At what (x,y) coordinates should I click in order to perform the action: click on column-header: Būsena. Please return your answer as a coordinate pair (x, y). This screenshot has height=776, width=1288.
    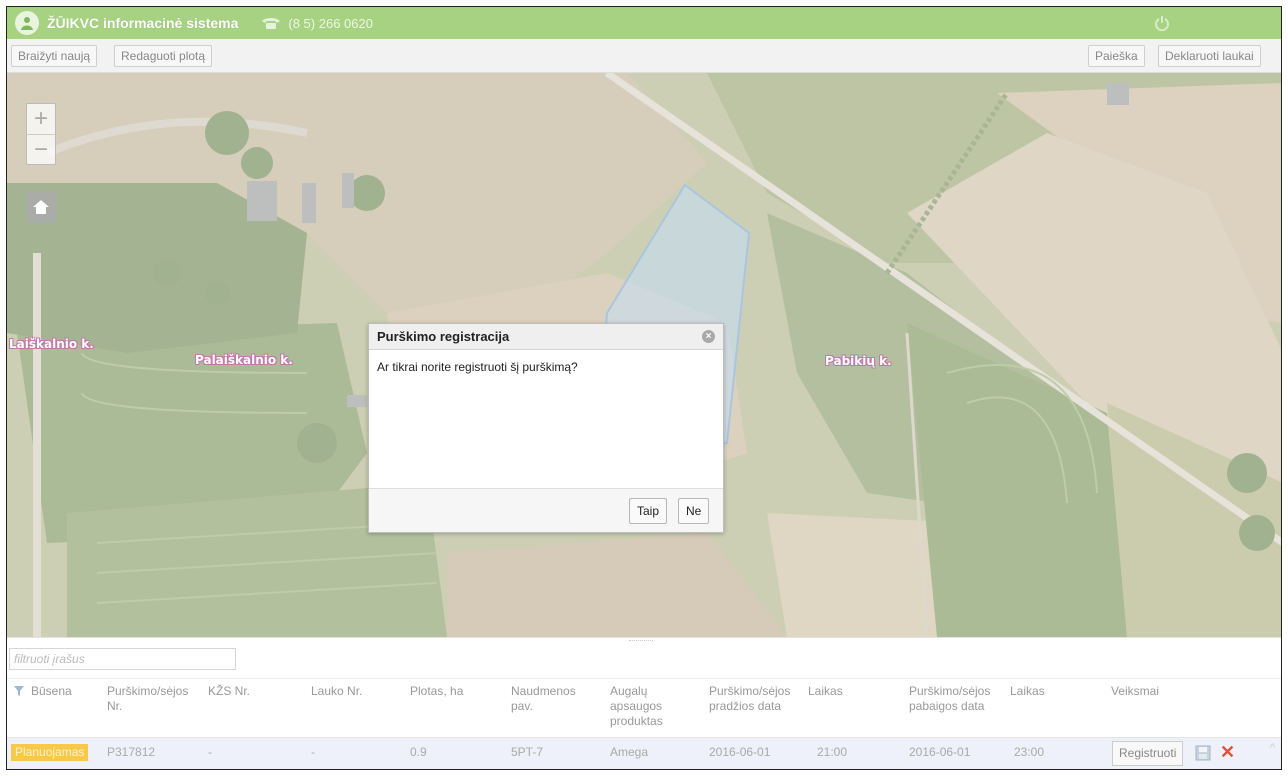
    Looking at the image, I should click on (51, 691).